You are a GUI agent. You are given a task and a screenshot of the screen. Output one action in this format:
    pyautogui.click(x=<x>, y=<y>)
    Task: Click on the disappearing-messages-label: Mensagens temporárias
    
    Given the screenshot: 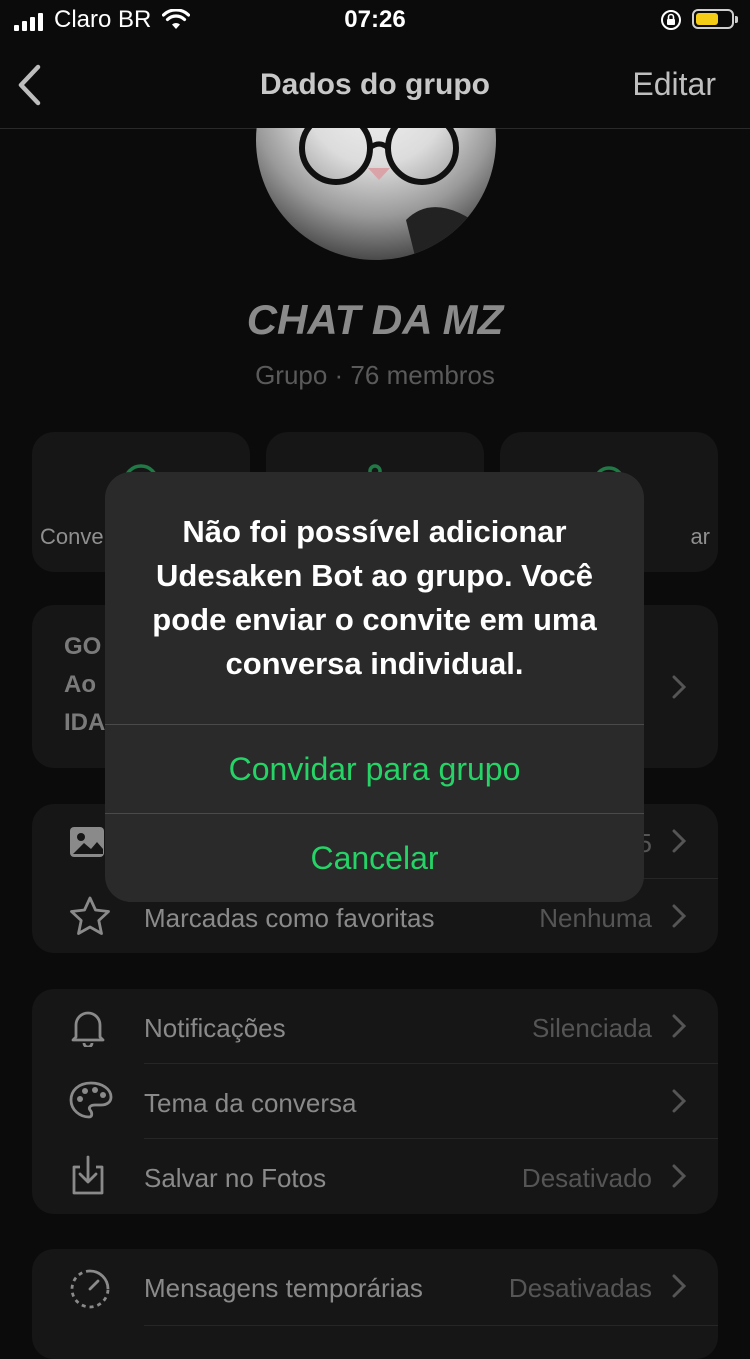 What is the action you would take?
    pyautogui.click(x=283, y=1288)
    